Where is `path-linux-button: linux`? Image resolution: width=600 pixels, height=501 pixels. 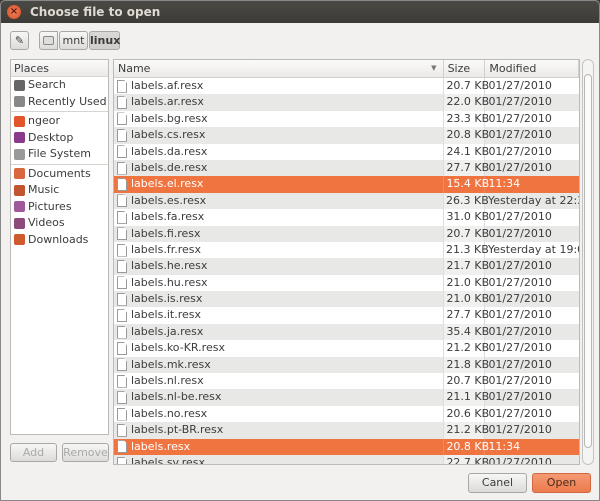 path-linux-button: linux is located at coordinates (104, 40).